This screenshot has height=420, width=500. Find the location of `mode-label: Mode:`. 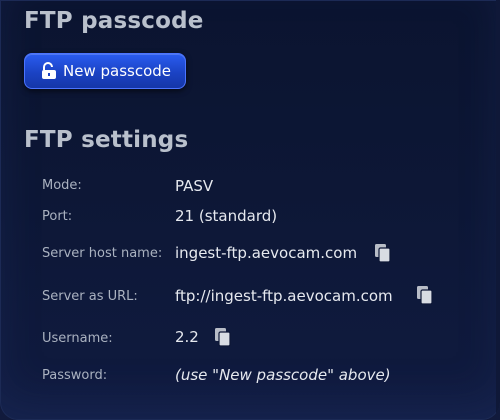

mode-label: Mode: is located at coordinates (62, 185).